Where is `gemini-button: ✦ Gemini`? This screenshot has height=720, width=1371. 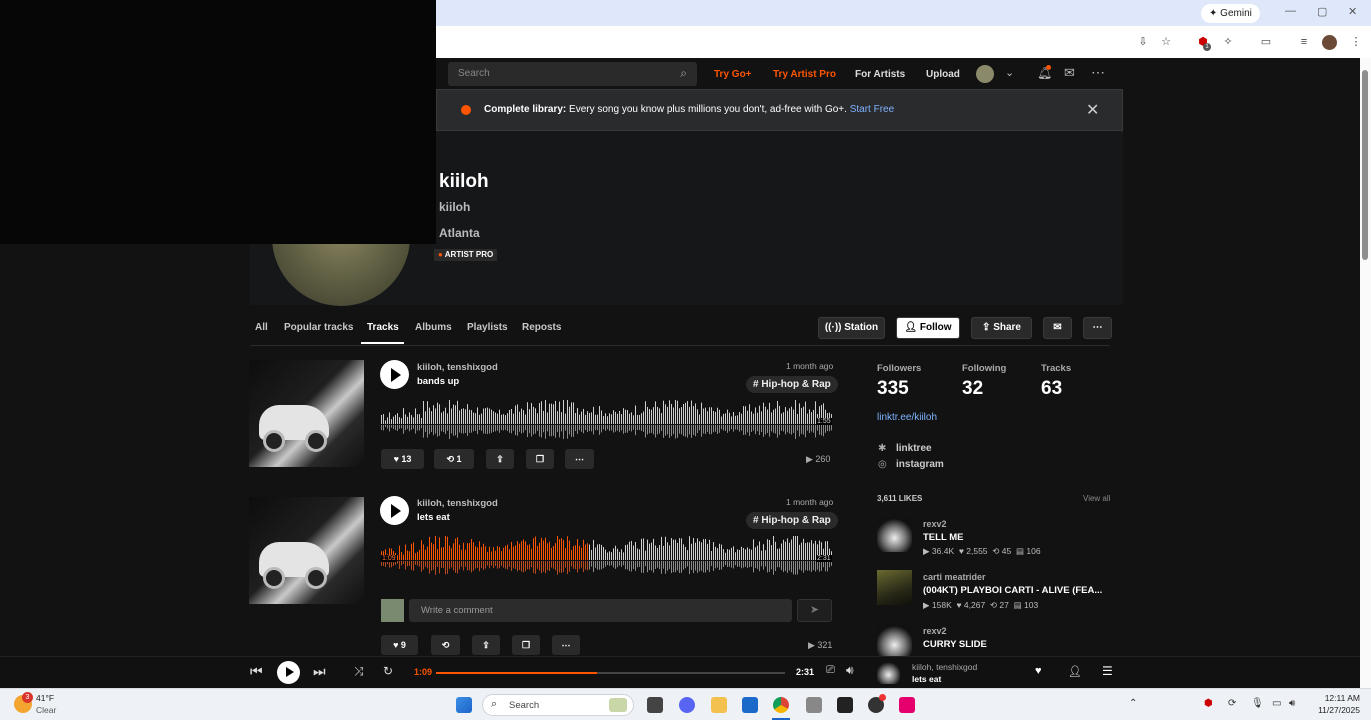
gemini-button: ✦ Gemini is located at coordinates (1230, 13).